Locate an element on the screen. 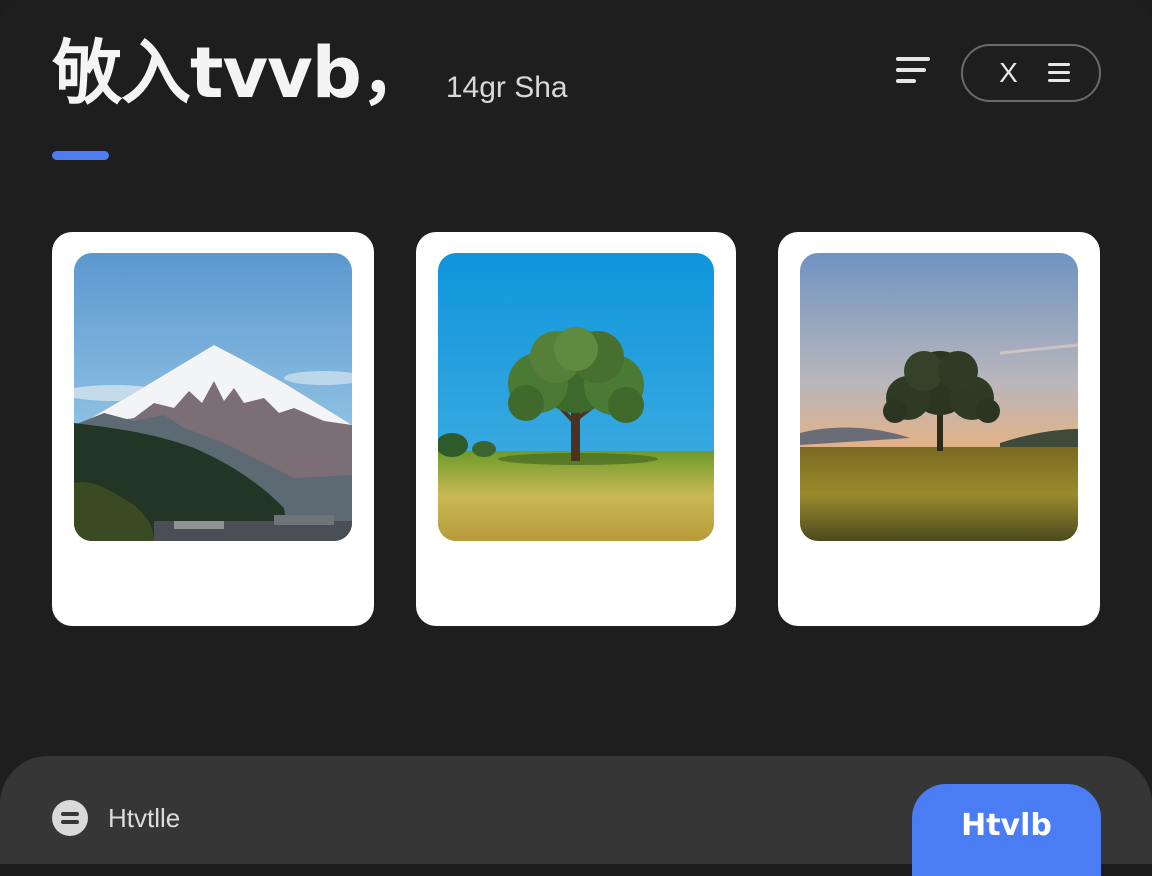  primary-action-button: Htvlb is located at coordinates (1006, 830).